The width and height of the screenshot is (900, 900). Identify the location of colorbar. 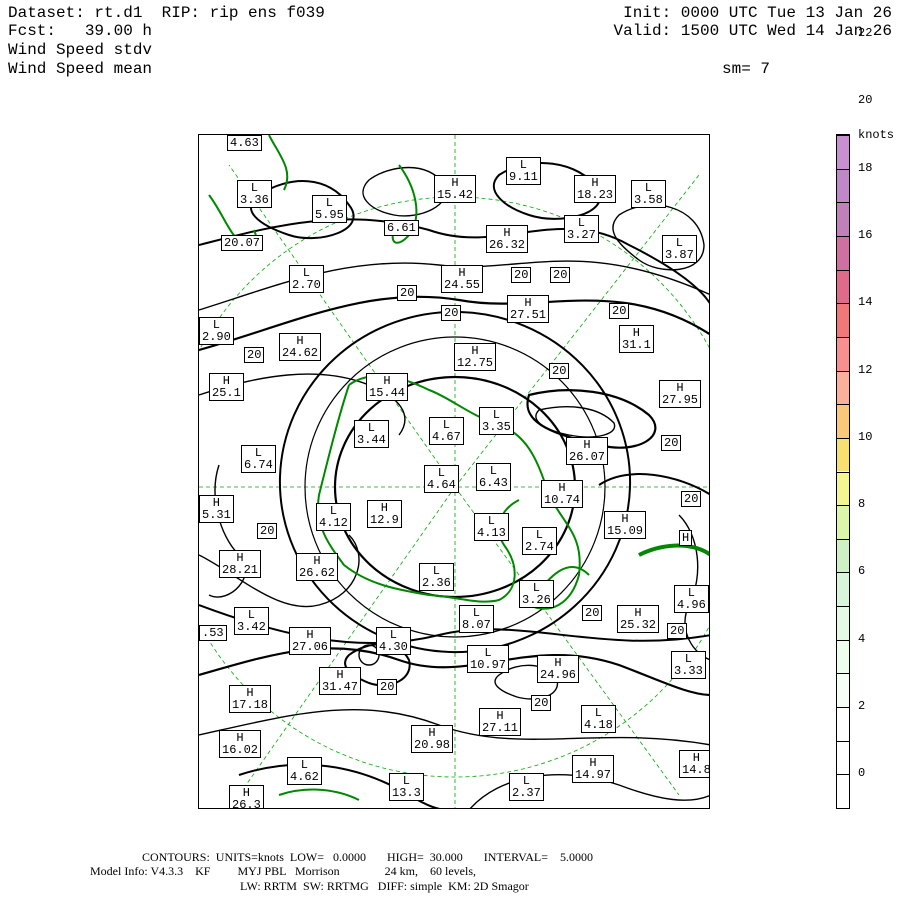
(843, 471).